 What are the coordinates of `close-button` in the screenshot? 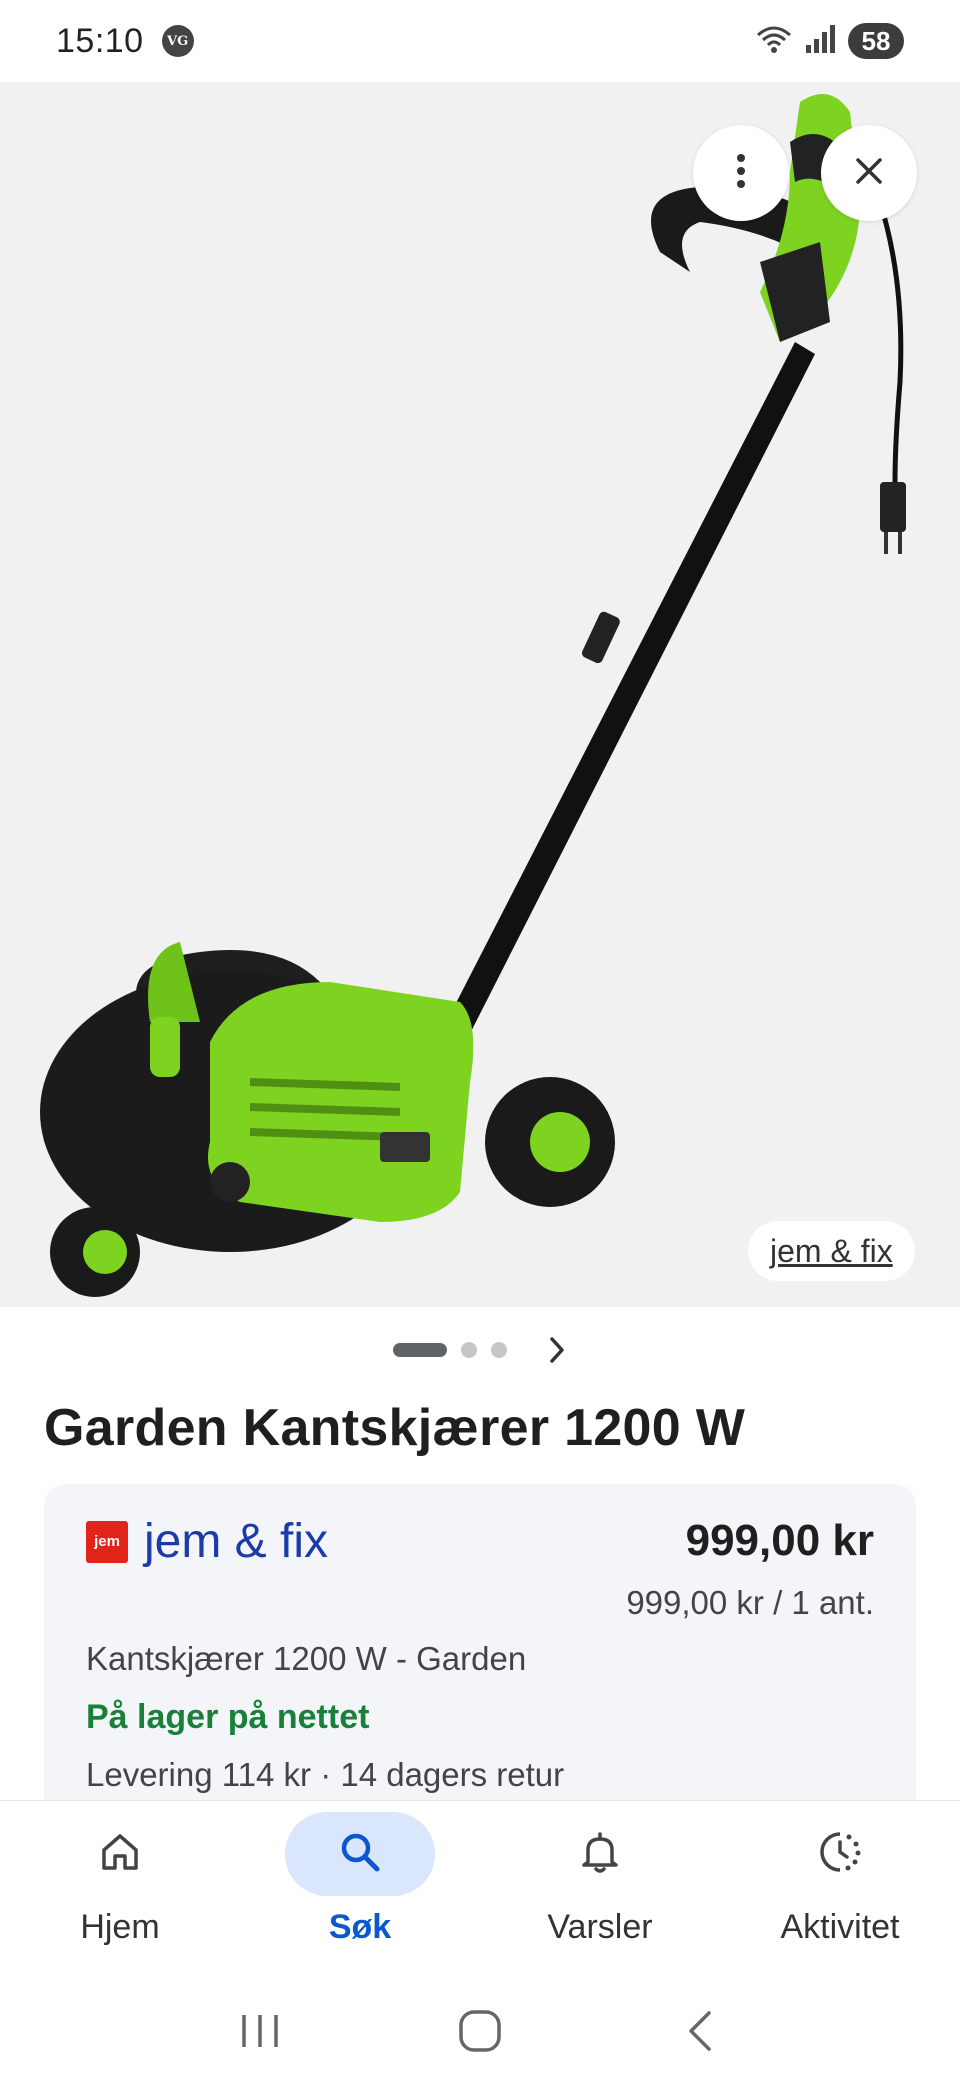 It's located at (869, 173).